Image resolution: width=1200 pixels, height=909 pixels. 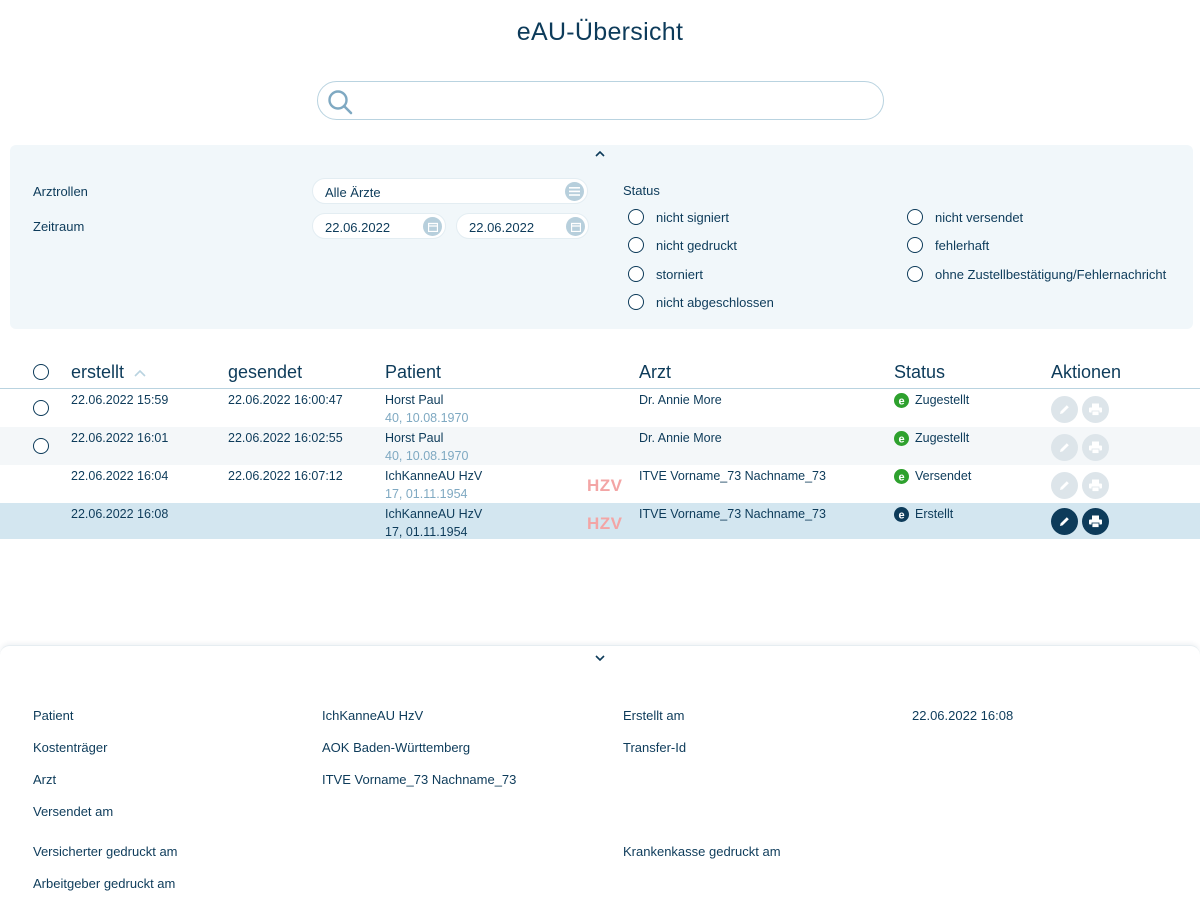 I want to click on detail-krankenkasse-label: Krankenkasse gedruckt am, so click(x=702, y=851).